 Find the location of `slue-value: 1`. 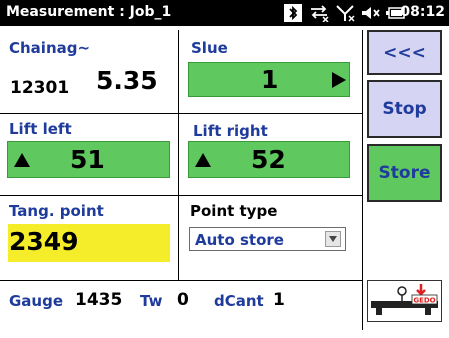

slue-value: 1 is located at coordinates (270, 79).